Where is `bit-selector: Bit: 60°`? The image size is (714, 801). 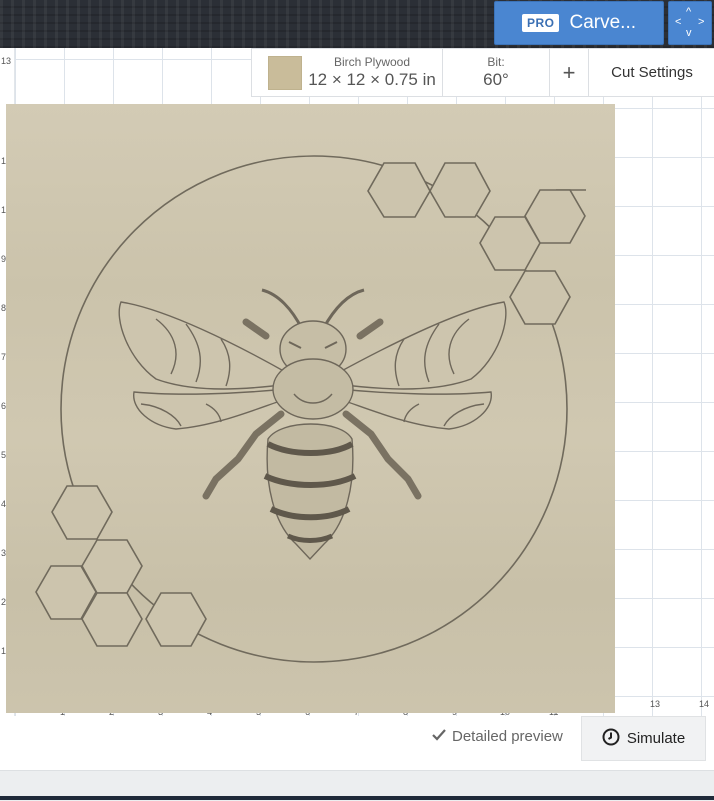 bit-selector: Bit: 60° is located at coordinates (496, 72).